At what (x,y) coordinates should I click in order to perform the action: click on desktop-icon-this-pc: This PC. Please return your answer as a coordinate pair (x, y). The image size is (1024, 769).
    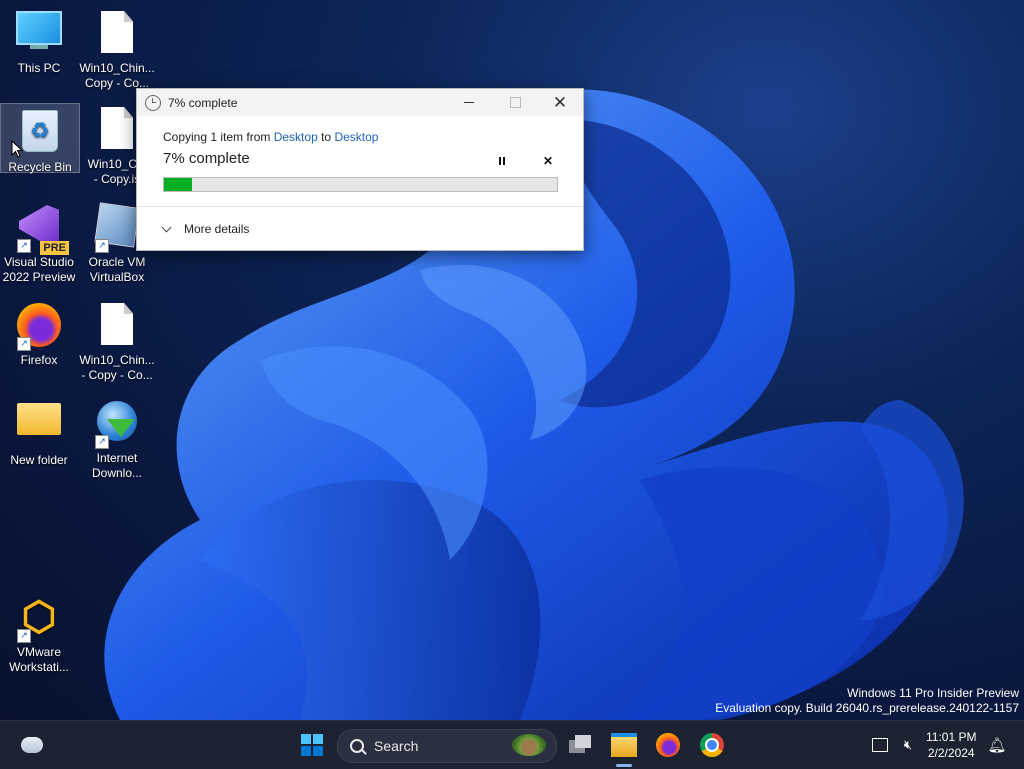
    Looking at the image, I should click on (39, 40).